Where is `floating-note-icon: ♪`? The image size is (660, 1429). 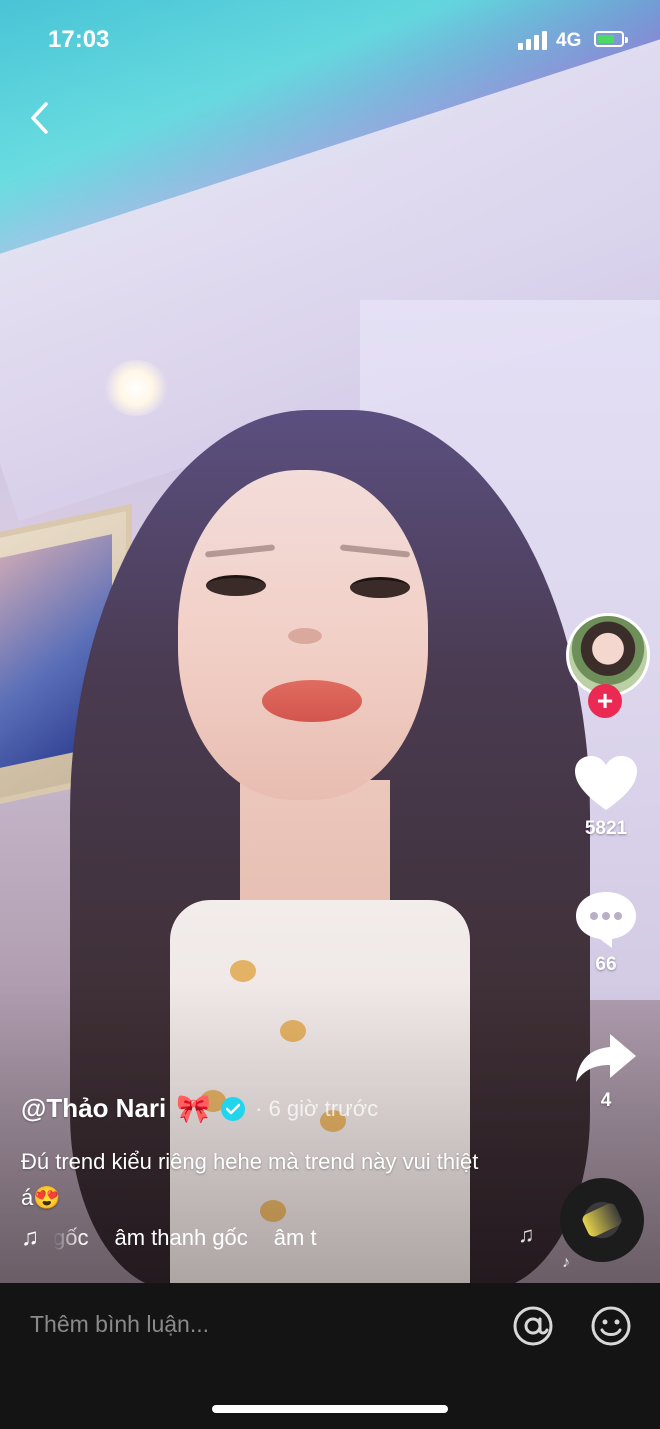 floating-note-icon: ♪ is located at coordinates (566, 1262).